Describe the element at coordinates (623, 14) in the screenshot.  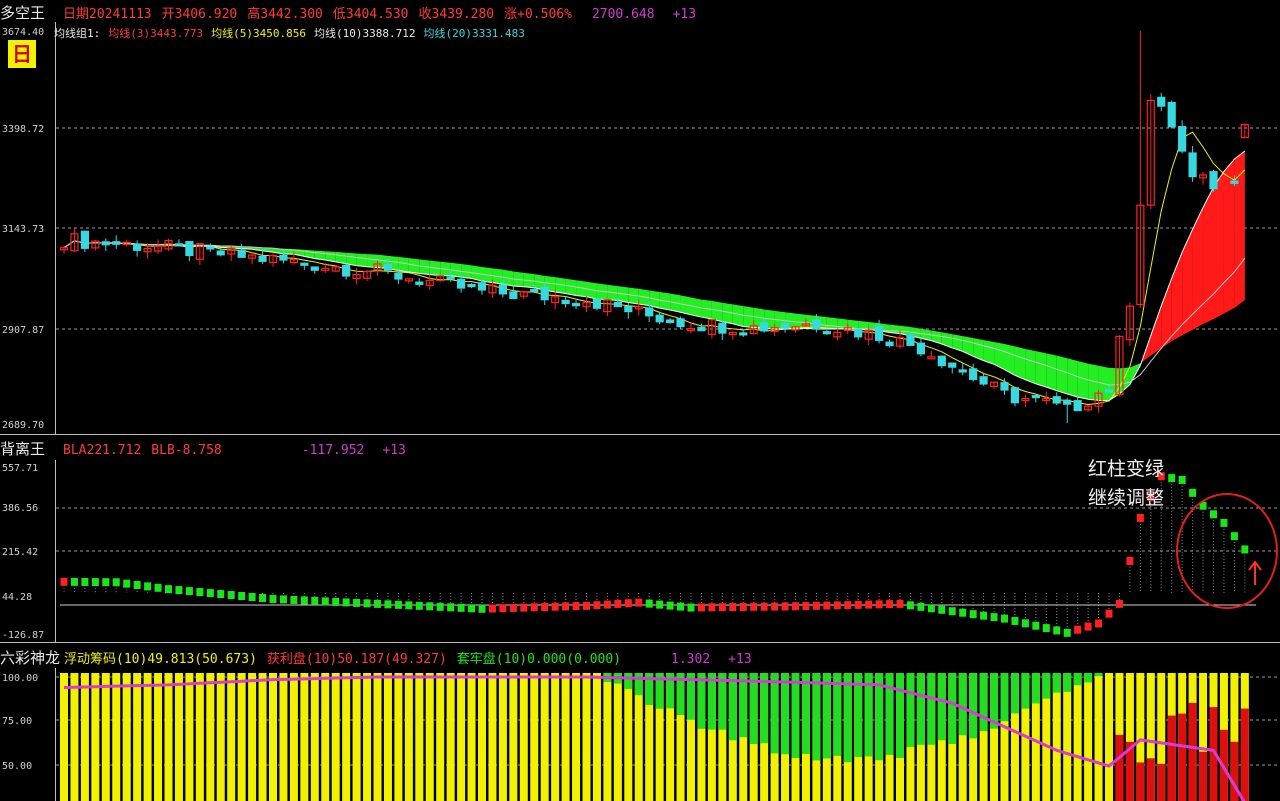
I see `extra-value: 2700.648` at that location.